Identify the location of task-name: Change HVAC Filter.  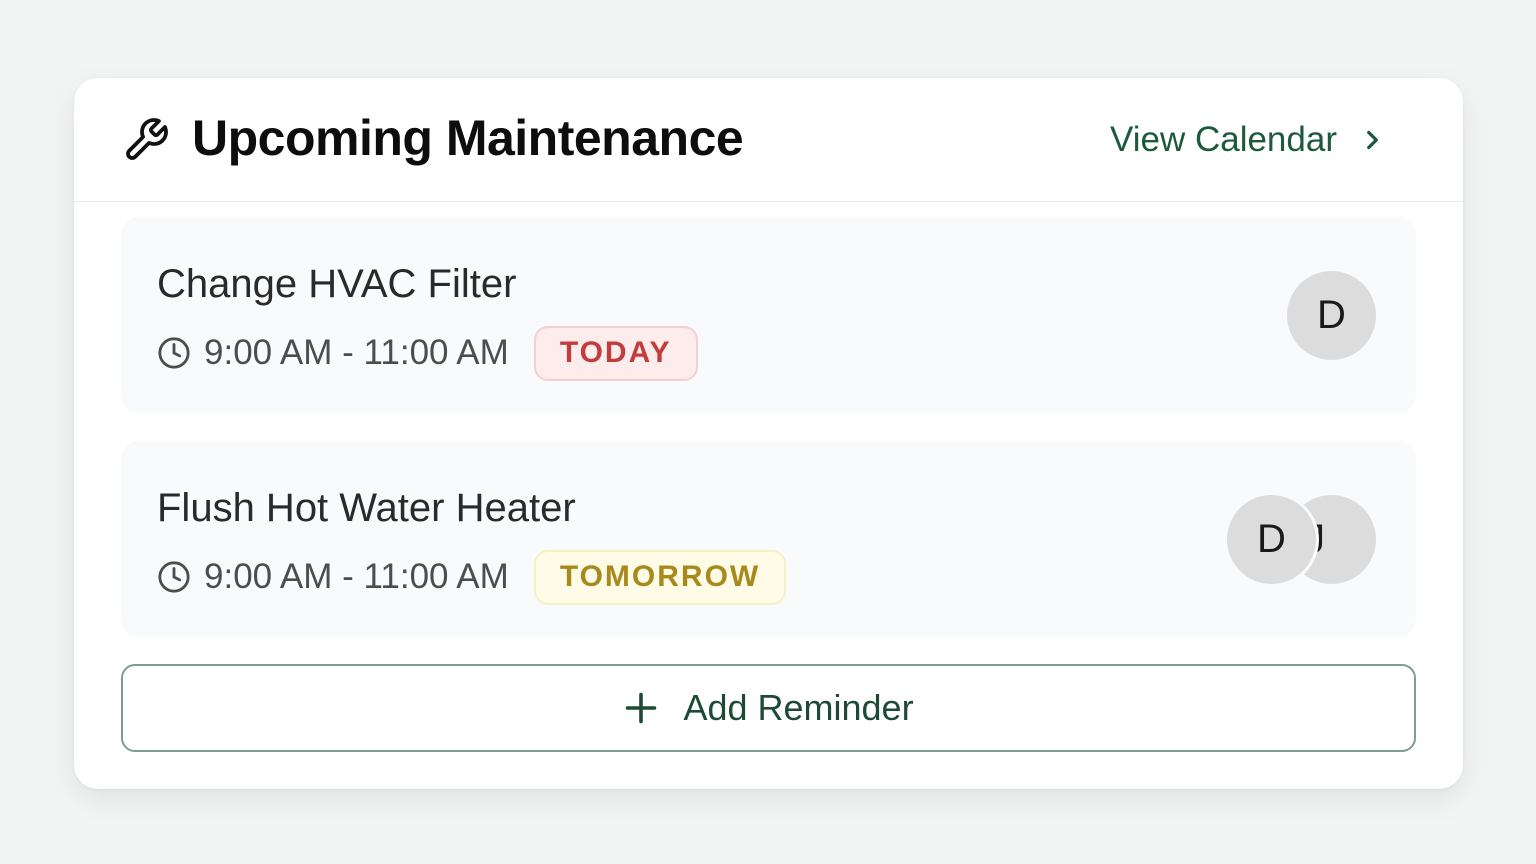
(337, 284).